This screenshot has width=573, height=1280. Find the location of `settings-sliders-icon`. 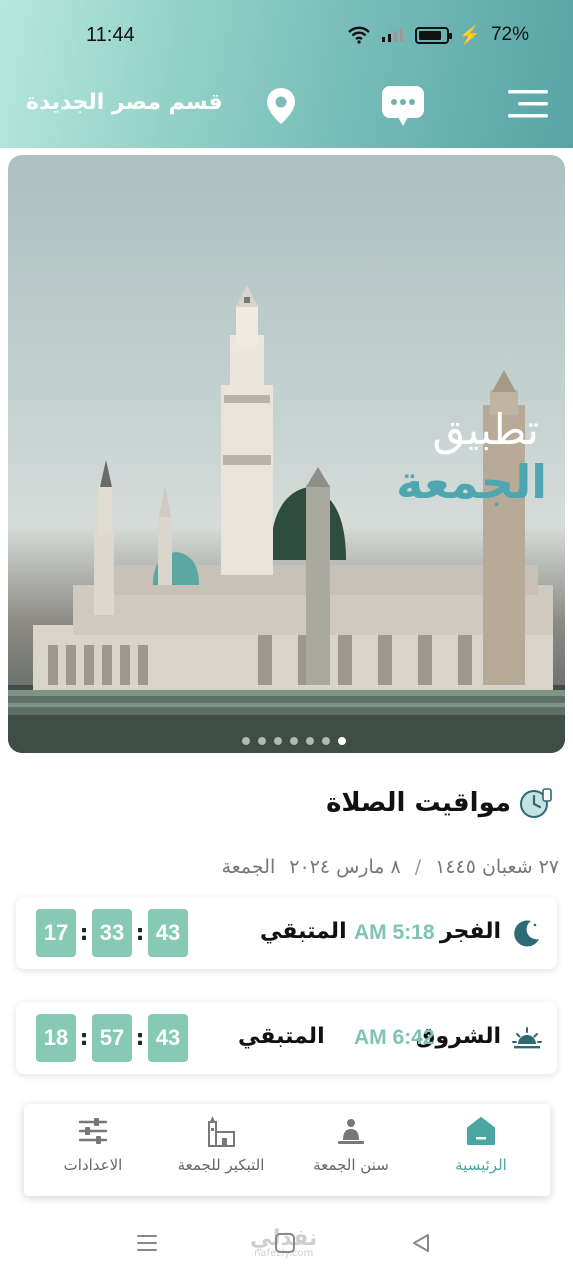

settings-sliders-icon is located at coordinates (93, 1131).